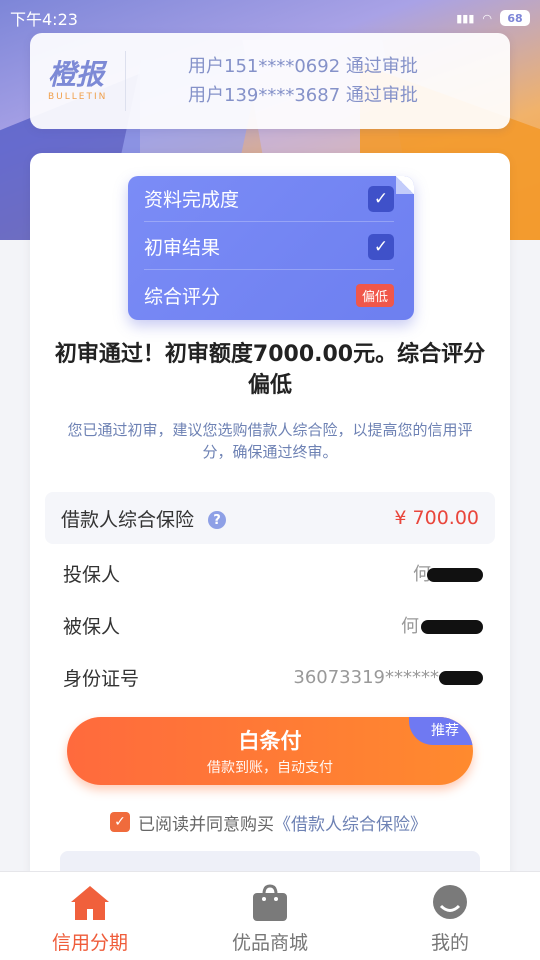 Image resolution: width=540 pixels, height=960 pixels. I want to click on low-score-badge: 偏低, so click(374, 295).